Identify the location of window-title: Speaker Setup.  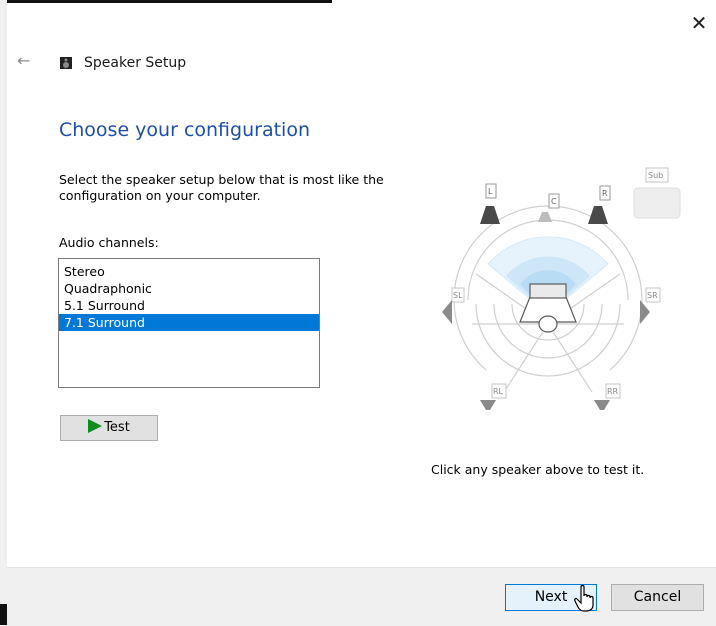
(135, 63).